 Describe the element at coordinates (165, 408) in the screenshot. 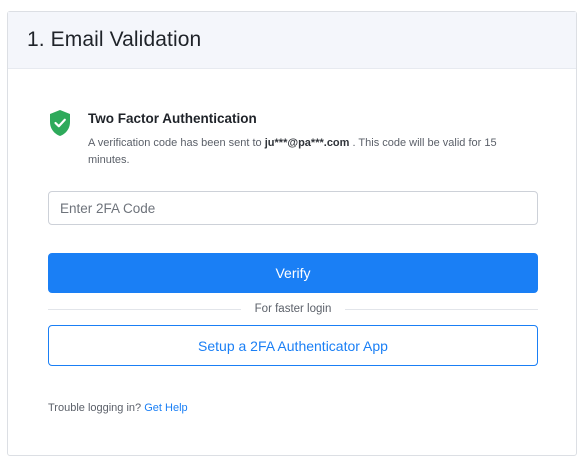

I see `get-help-link: Get Help` at that location.